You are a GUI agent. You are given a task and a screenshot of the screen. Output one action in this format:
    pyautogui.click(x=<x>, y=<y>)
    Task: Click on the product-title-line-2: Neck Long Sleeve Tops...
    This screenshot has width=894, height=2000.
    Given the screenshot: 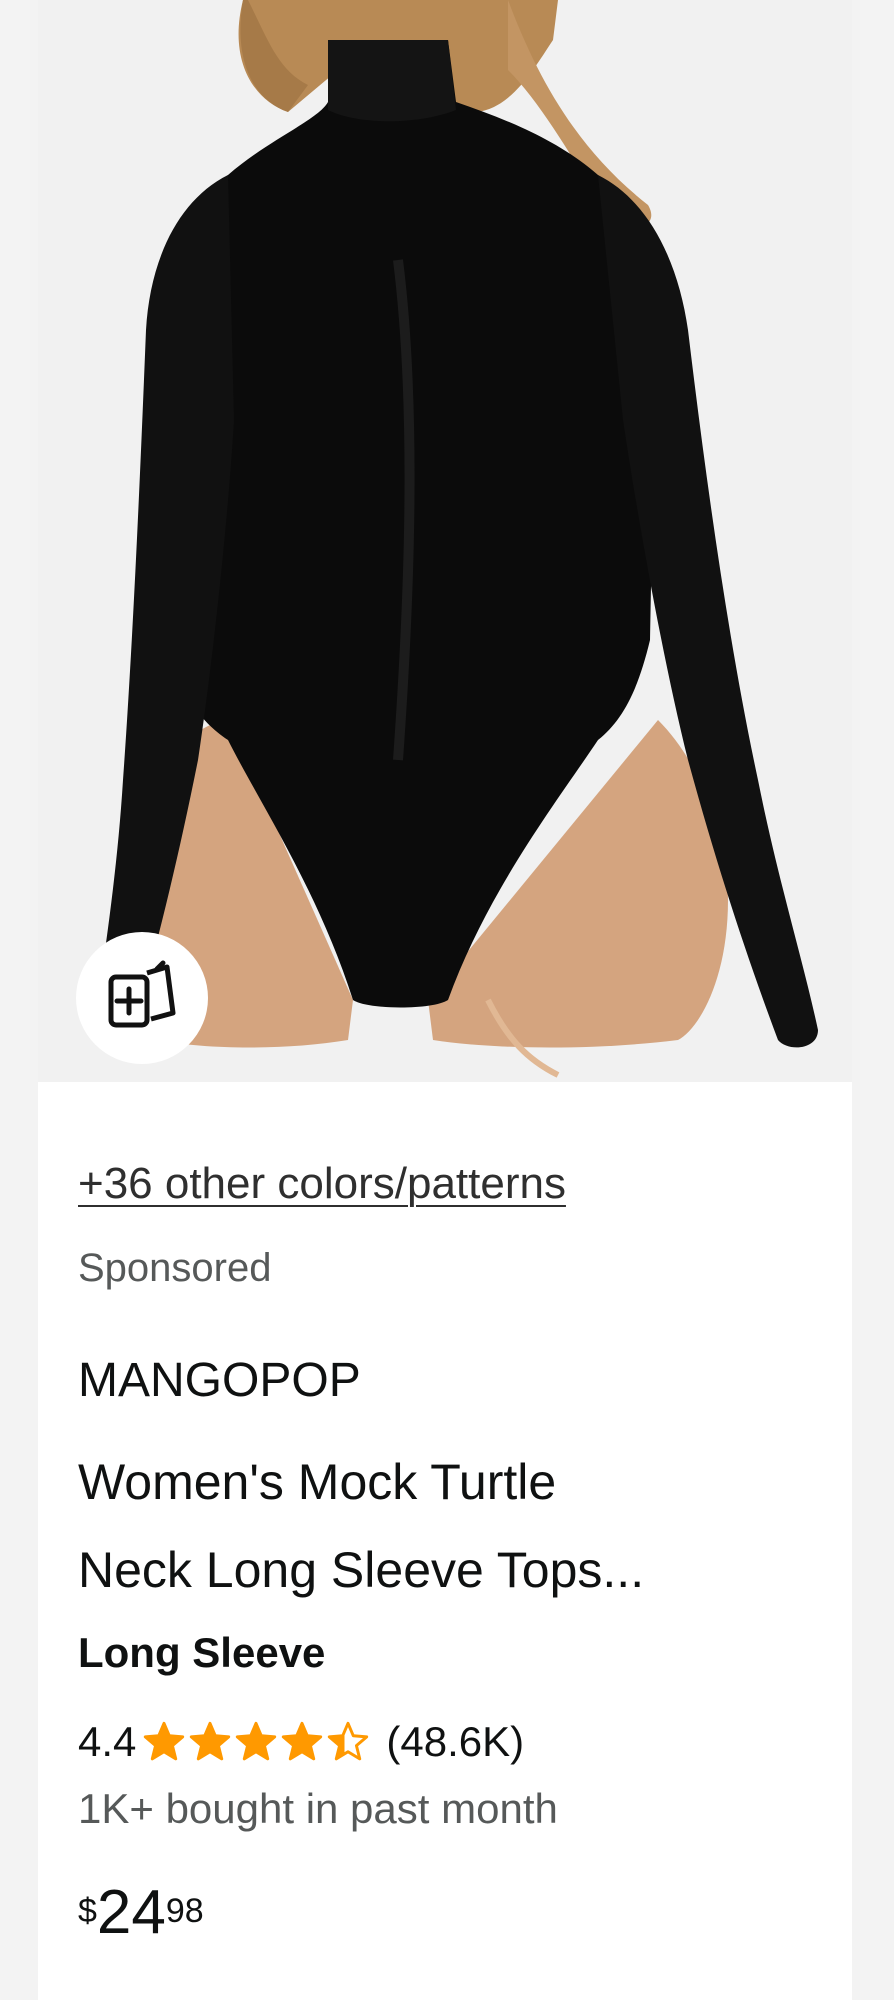 What is the action you would take?
    pyautogui.click(x=361, y=1570)
    